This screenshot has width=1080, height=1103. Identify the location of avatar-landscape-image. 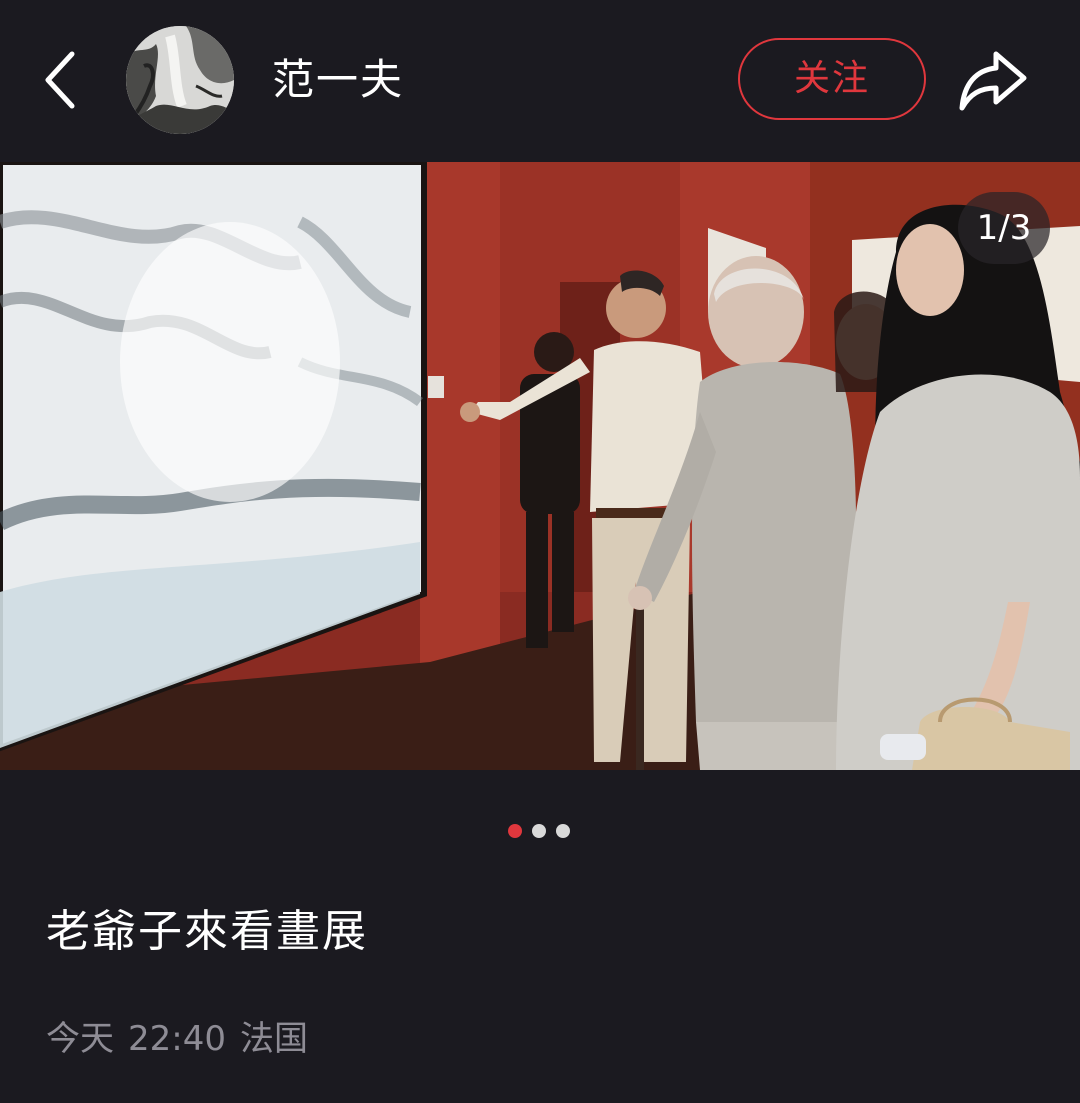
(180, 80).